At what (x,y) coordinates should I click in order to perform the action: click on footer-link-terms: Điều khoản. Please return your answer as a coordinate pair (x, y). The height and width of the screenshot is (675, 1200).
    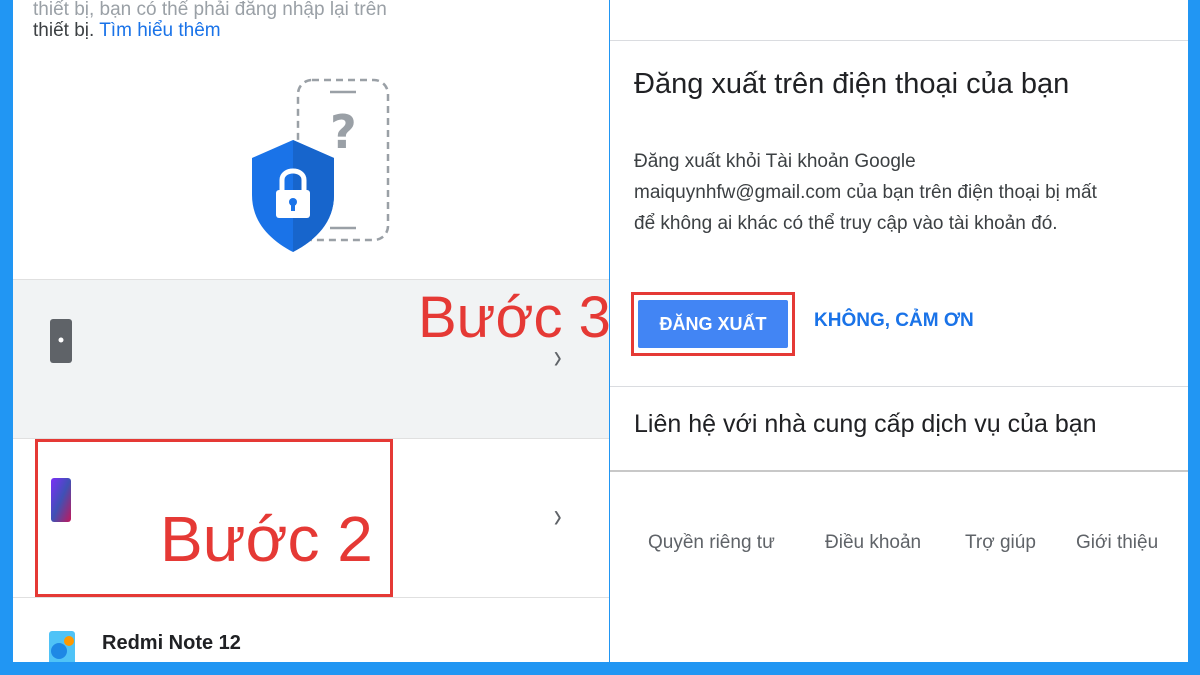
    Looking at the image, I should click on (873, 543).